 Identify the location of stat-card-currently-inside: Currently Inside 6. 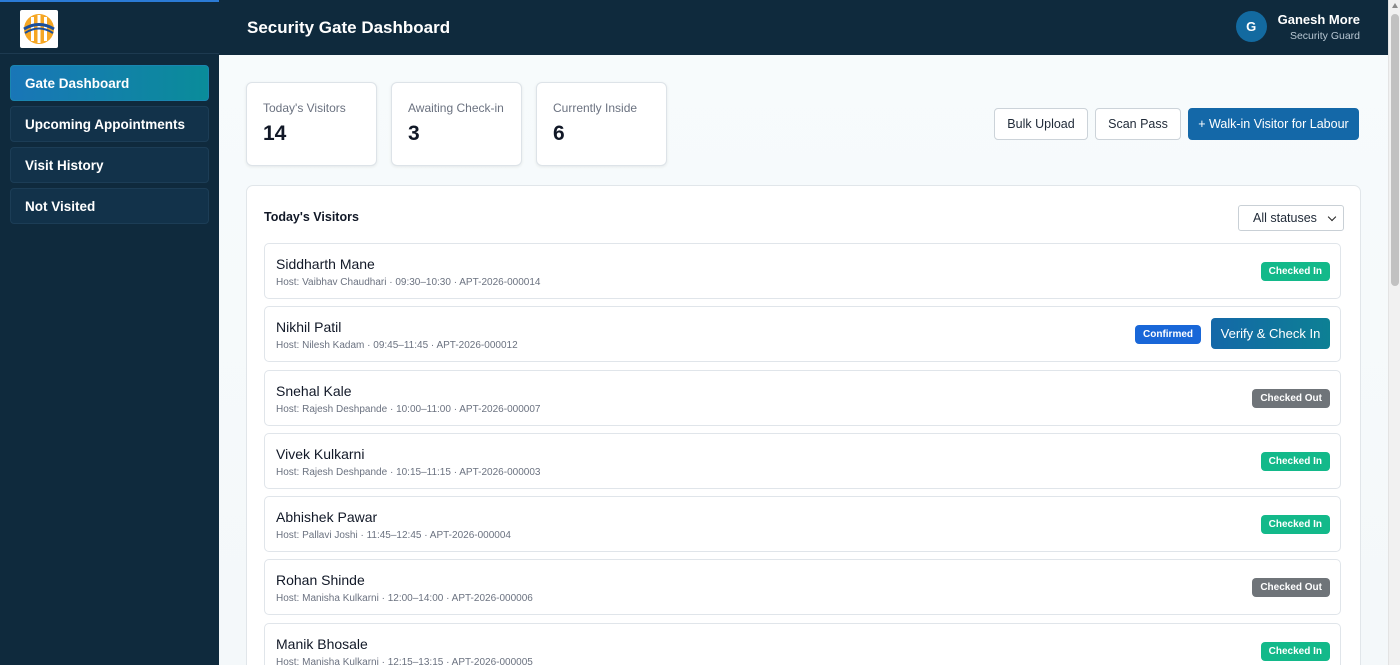
(601, 124).